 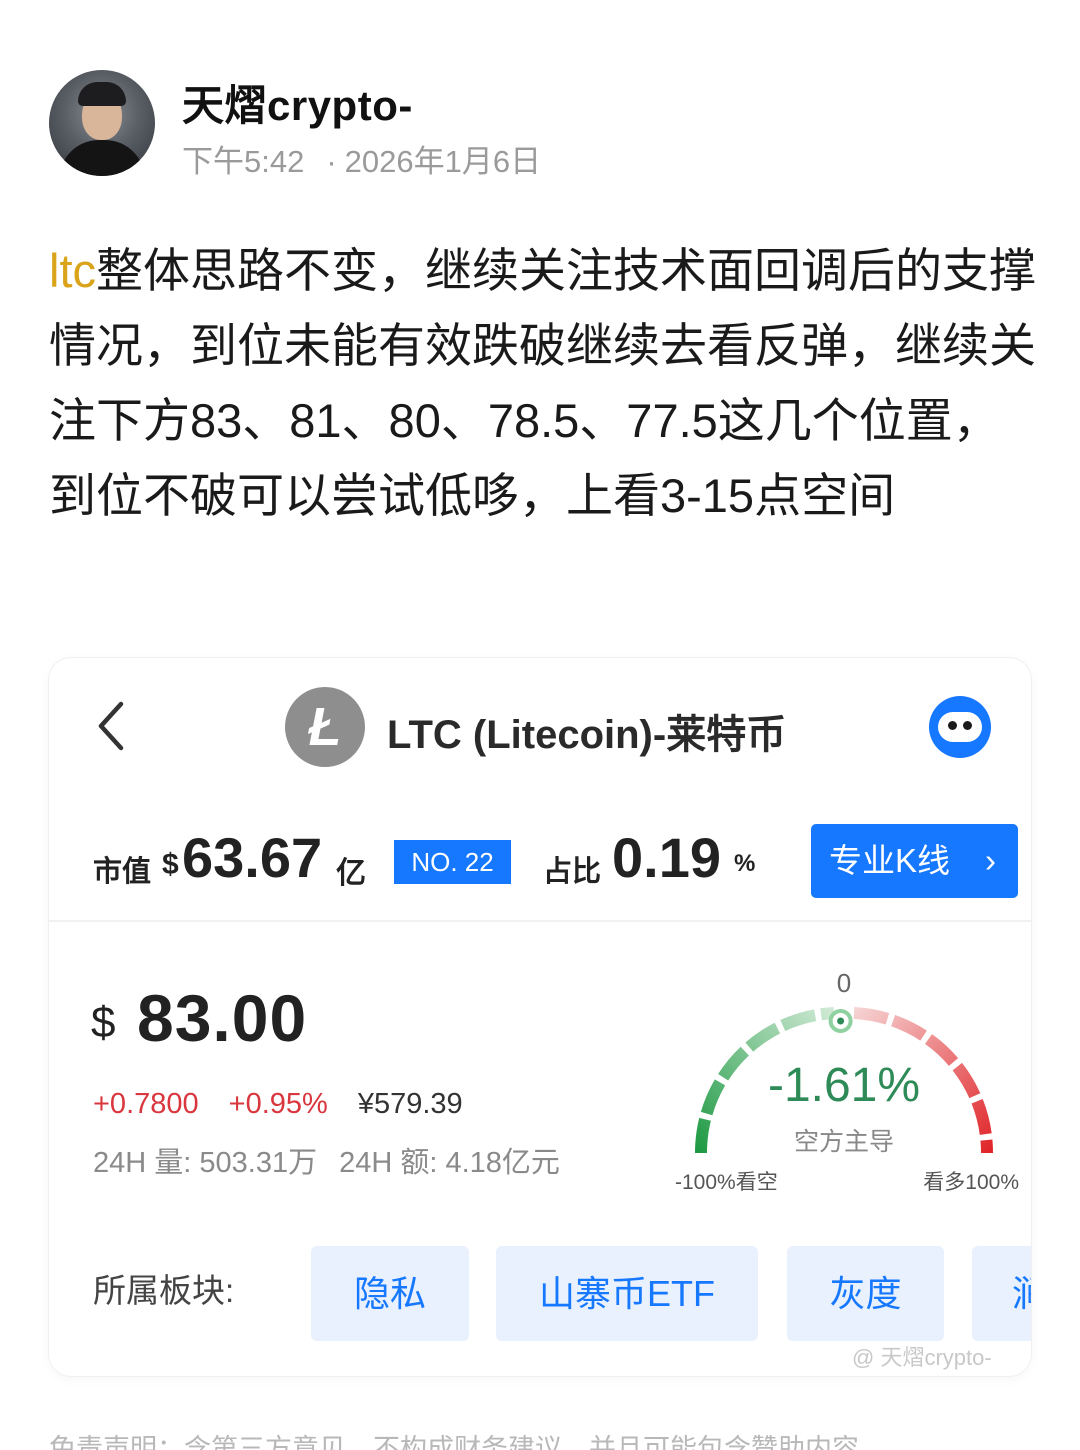 What do you see at coordinates (297, 102) in the screenshot?
I see `author-name: 天熠crypto-` at bounding box center [297, 102].